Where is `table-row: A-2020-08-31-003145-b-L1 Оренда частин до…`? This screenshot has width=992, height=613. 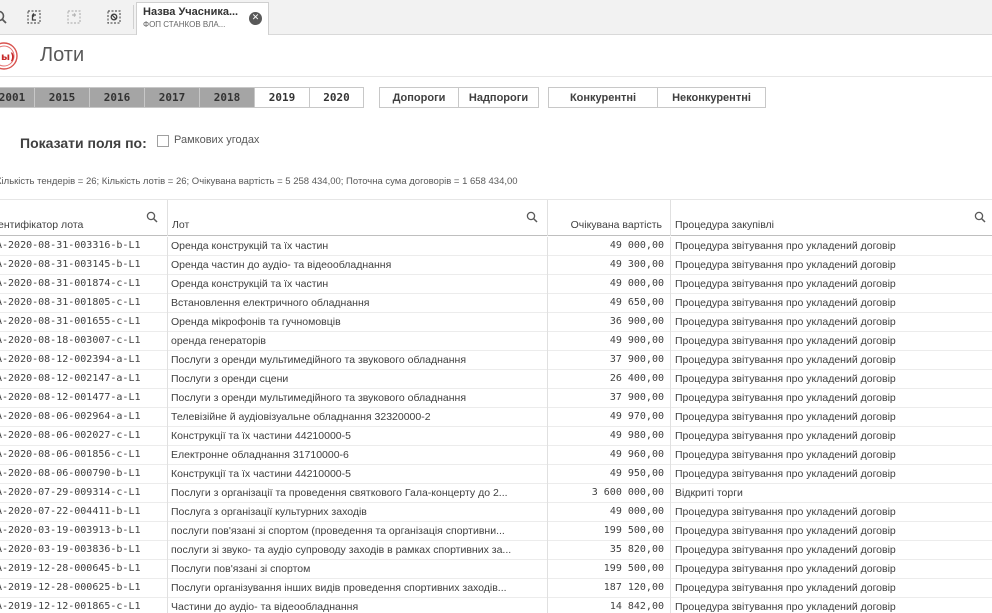
table-row: A-2020-08-31-003145-b-L1 Оренда частин до… is located at coordinates (496, 265).